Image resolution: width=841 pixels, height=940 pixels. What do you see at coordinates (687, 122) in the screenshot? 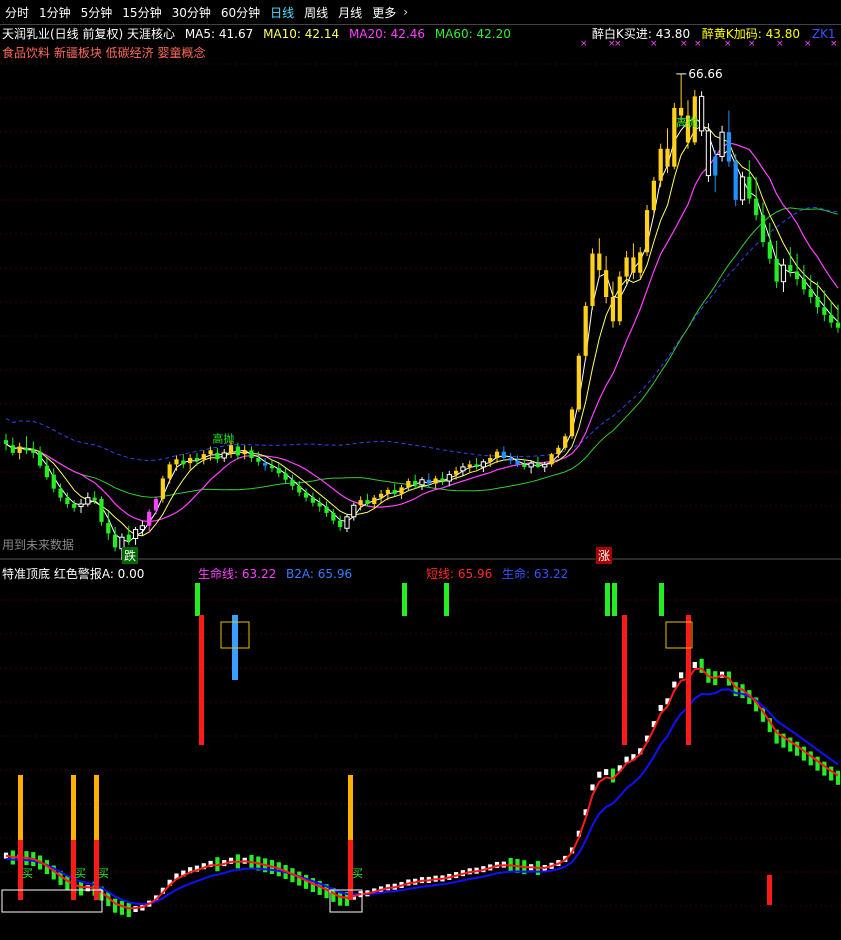
I see `gaopao-label-right: 高抛` at bounding box center [687, 122].